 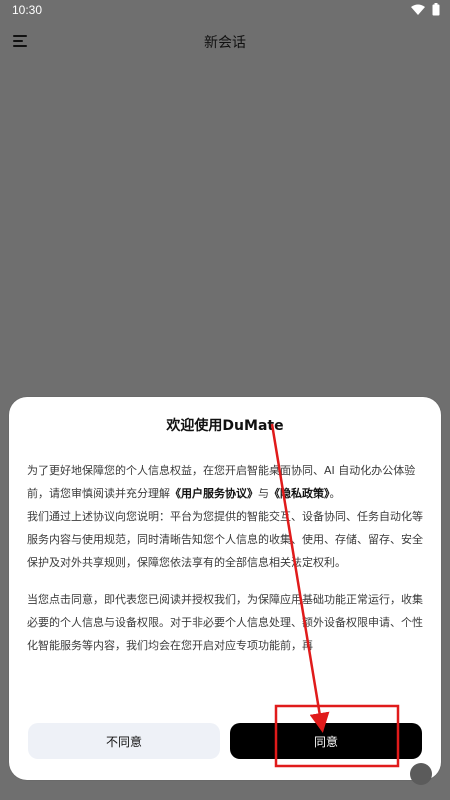 What do you see at coordinates (421, 774) in the screenshot?
I see `floating-button` at bounding box center [421, 774].